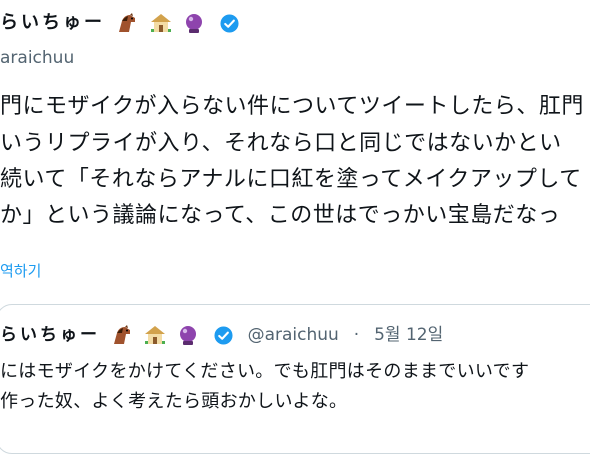 Image resolution: width=590 pixels, height=454 pixels. I want to click on author-display-name: らいちゅー, so click(52, 22).